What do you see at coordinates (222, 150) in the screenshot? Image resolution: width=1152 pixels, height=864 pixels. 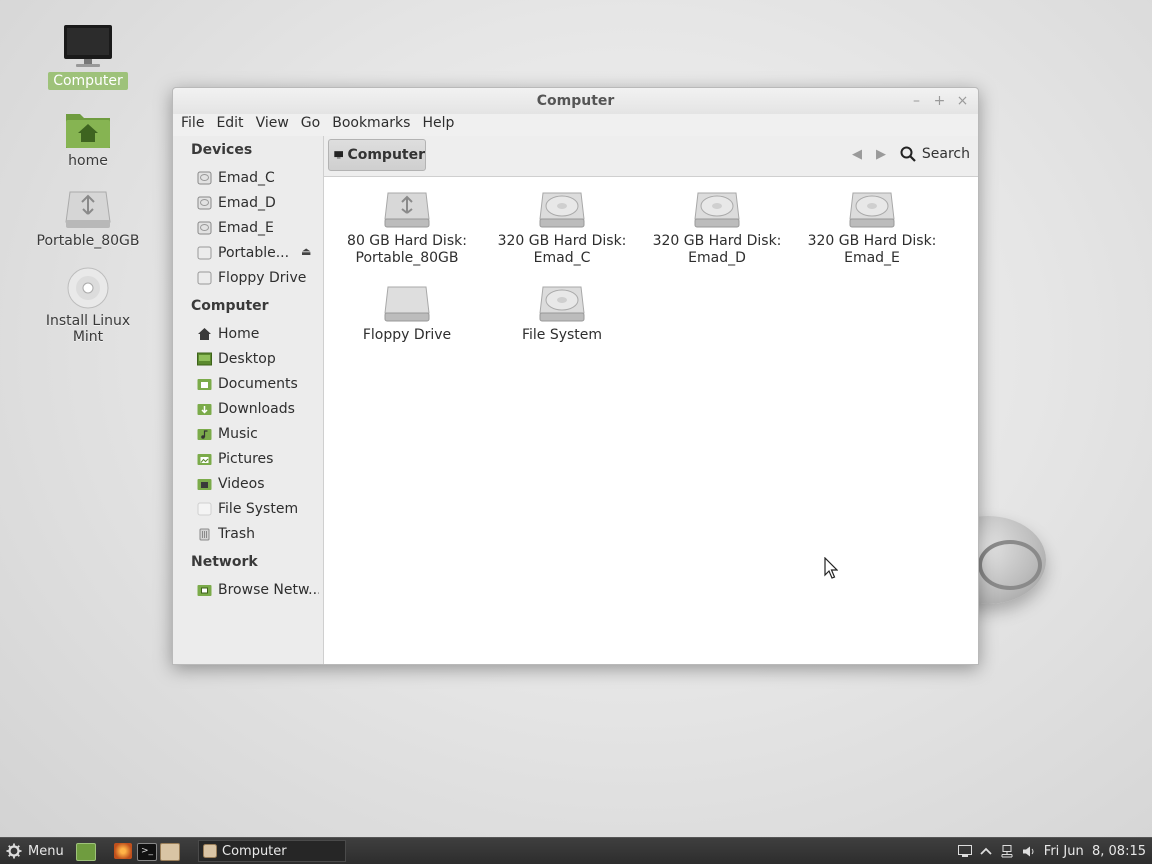 I see `sidebar-section-devices: Devices` at bounding box center [222, 150].